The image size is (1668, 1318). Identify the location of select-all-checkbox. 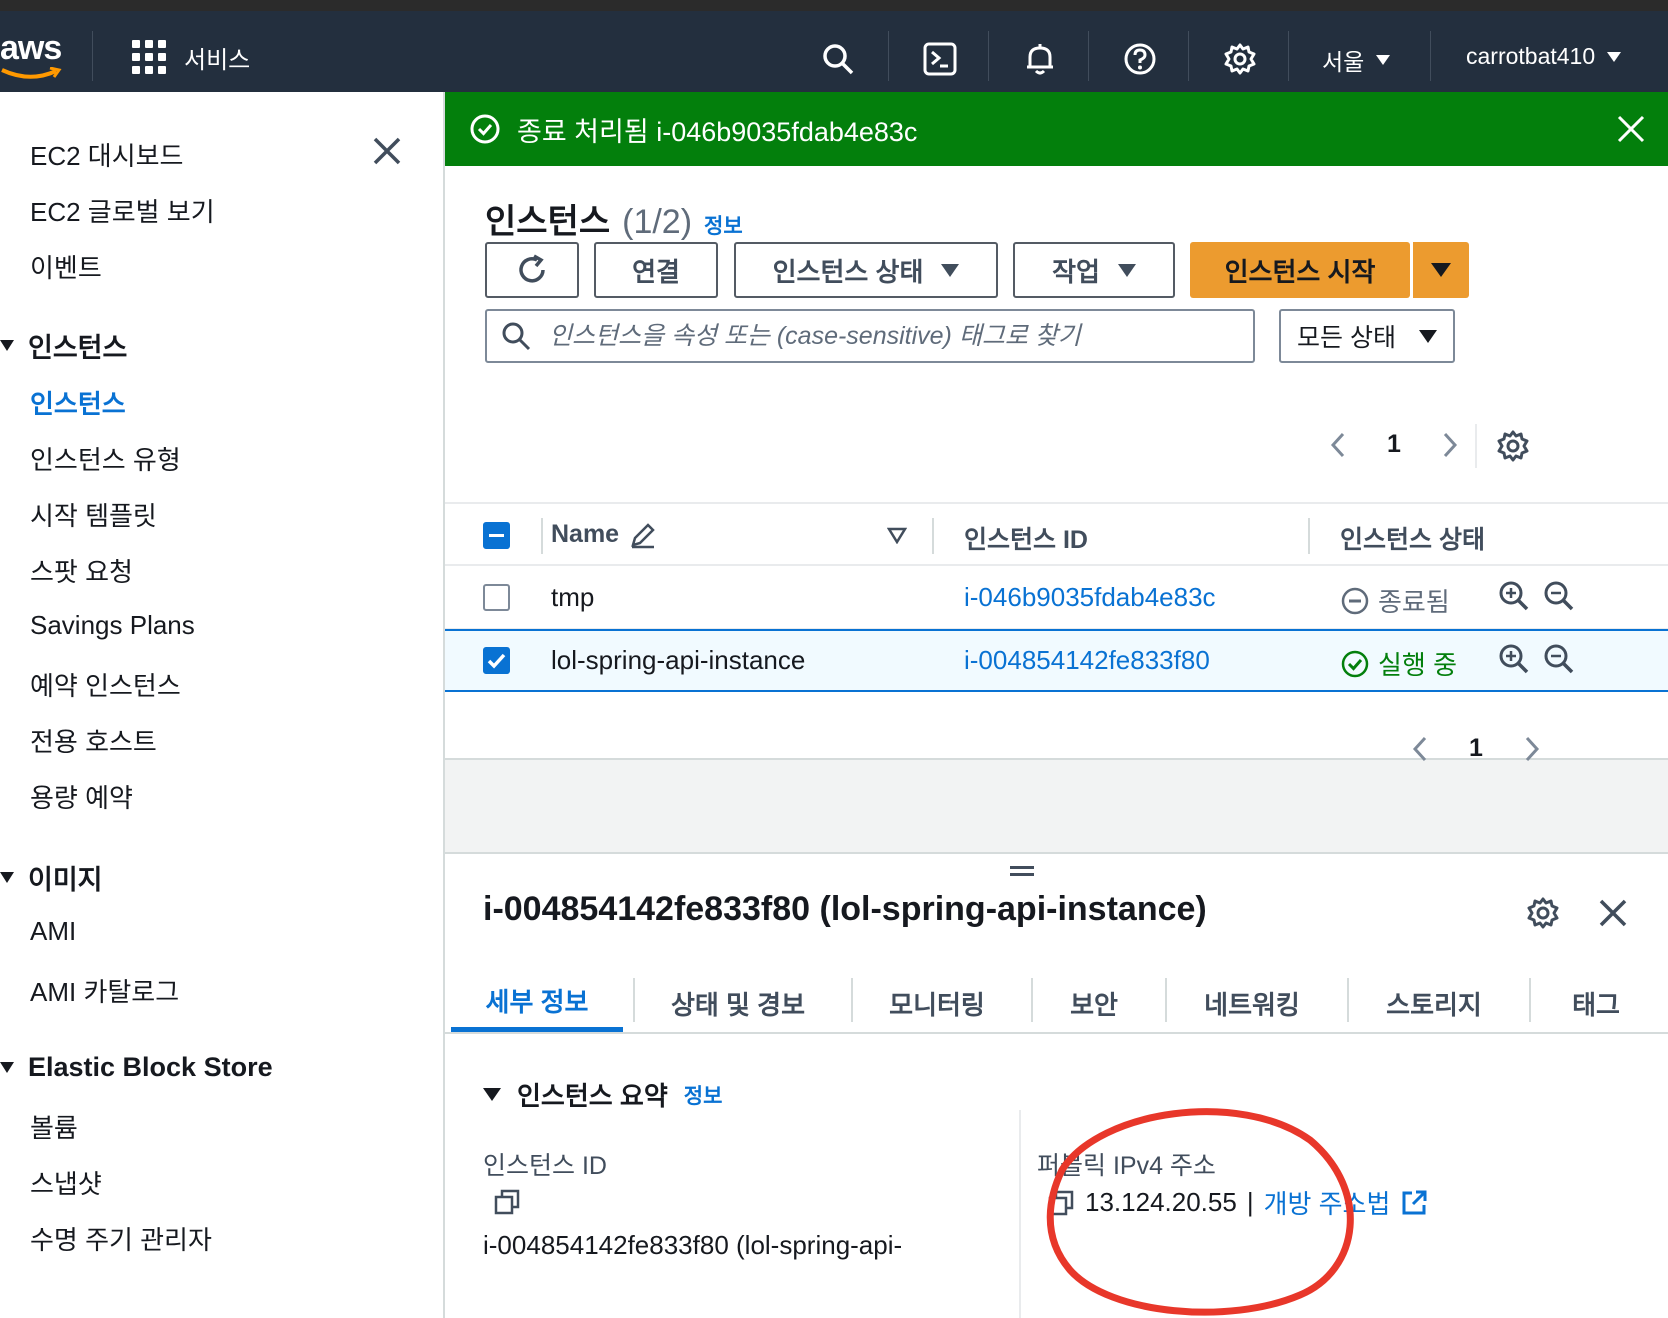
(496, 535).